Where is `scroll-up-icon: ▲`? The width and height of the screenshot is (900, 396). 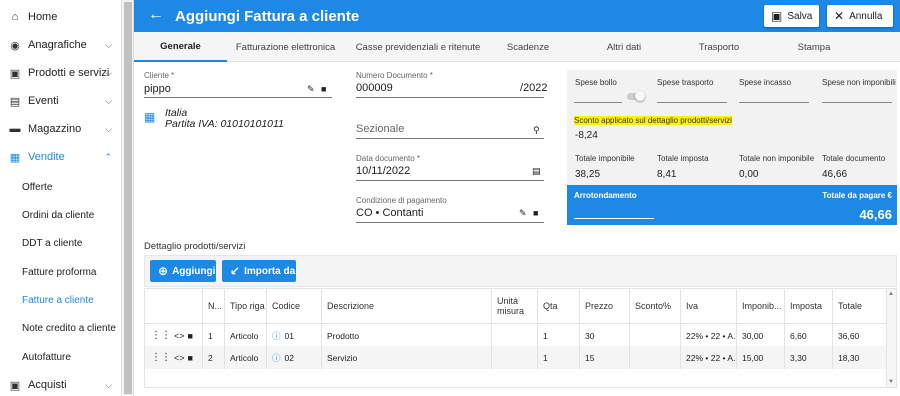
scroll-up-icon: ▲ is located at coordinates (891, 294).